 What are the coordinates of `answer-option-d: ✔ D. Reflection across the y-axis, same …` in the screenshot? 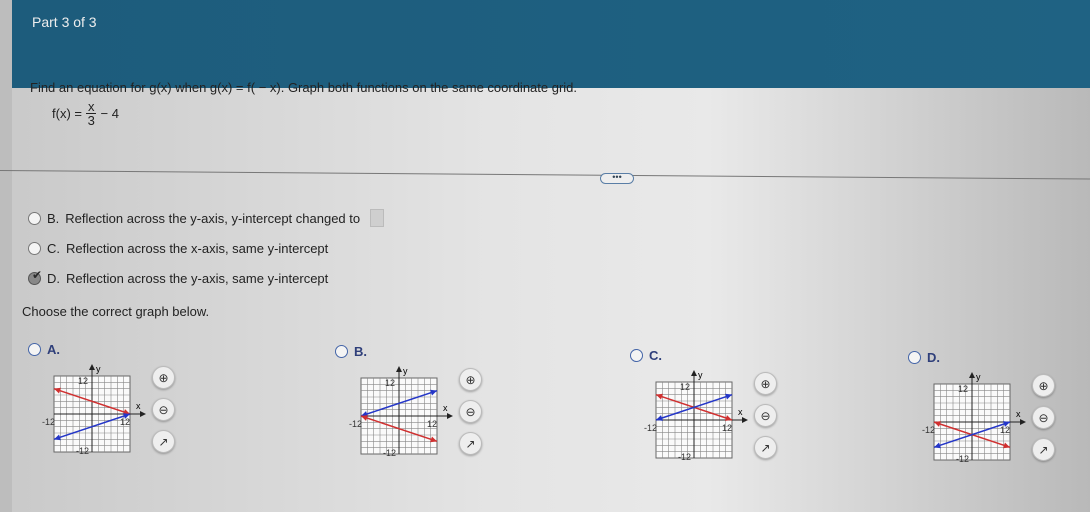 It's located at (178, 277).